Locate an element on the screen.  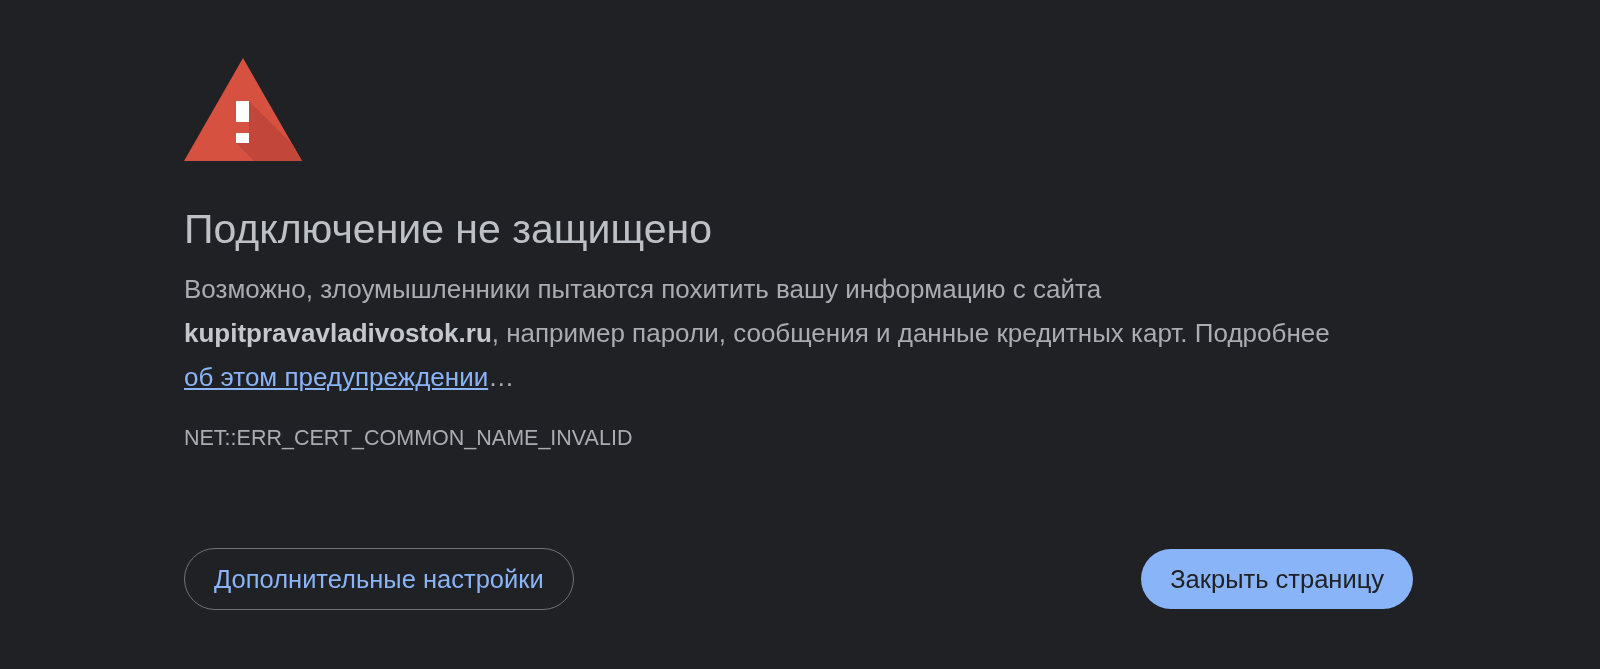
warning-triangle-icon is located at coordinates (243, 109).